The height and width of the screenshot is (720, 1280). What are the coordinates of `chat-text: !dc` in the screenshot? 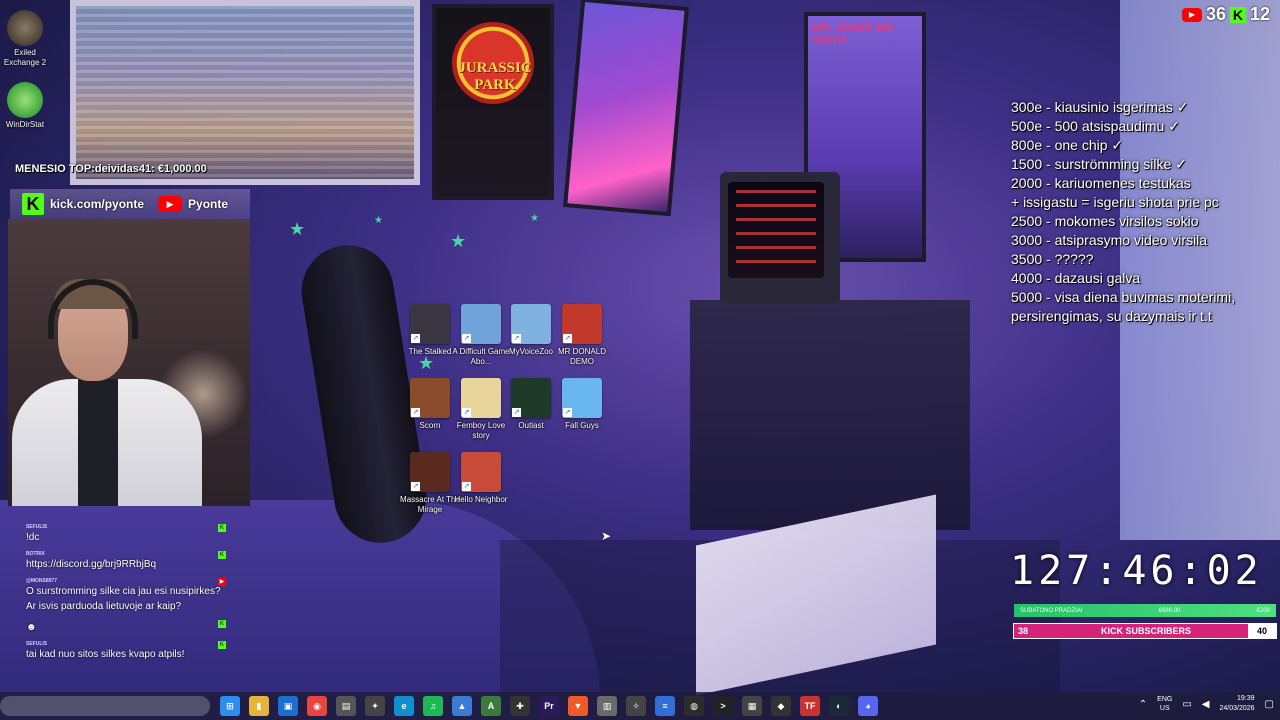 It's located at (33, 537).